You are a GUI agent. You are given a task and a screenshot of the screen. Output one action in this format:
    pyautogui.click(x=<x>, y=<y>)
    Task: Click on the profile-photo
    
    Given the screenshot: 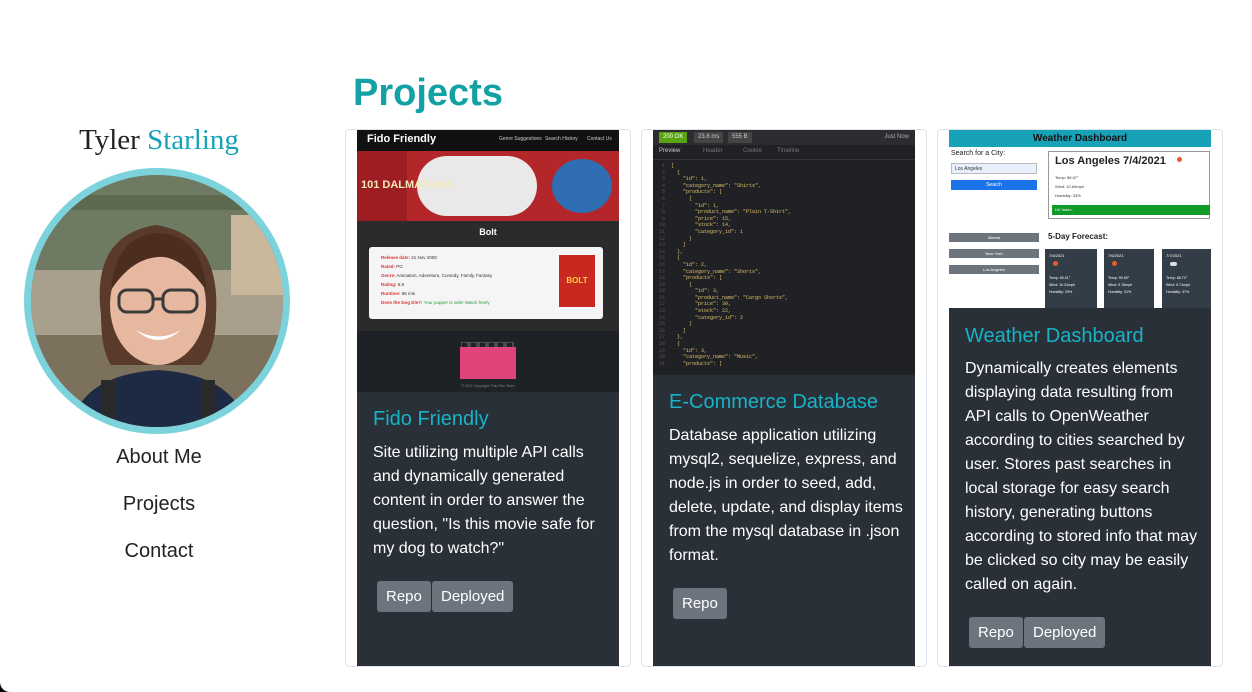 What is the action you would take?
    pyautogui.click(x=157, y=301)
    